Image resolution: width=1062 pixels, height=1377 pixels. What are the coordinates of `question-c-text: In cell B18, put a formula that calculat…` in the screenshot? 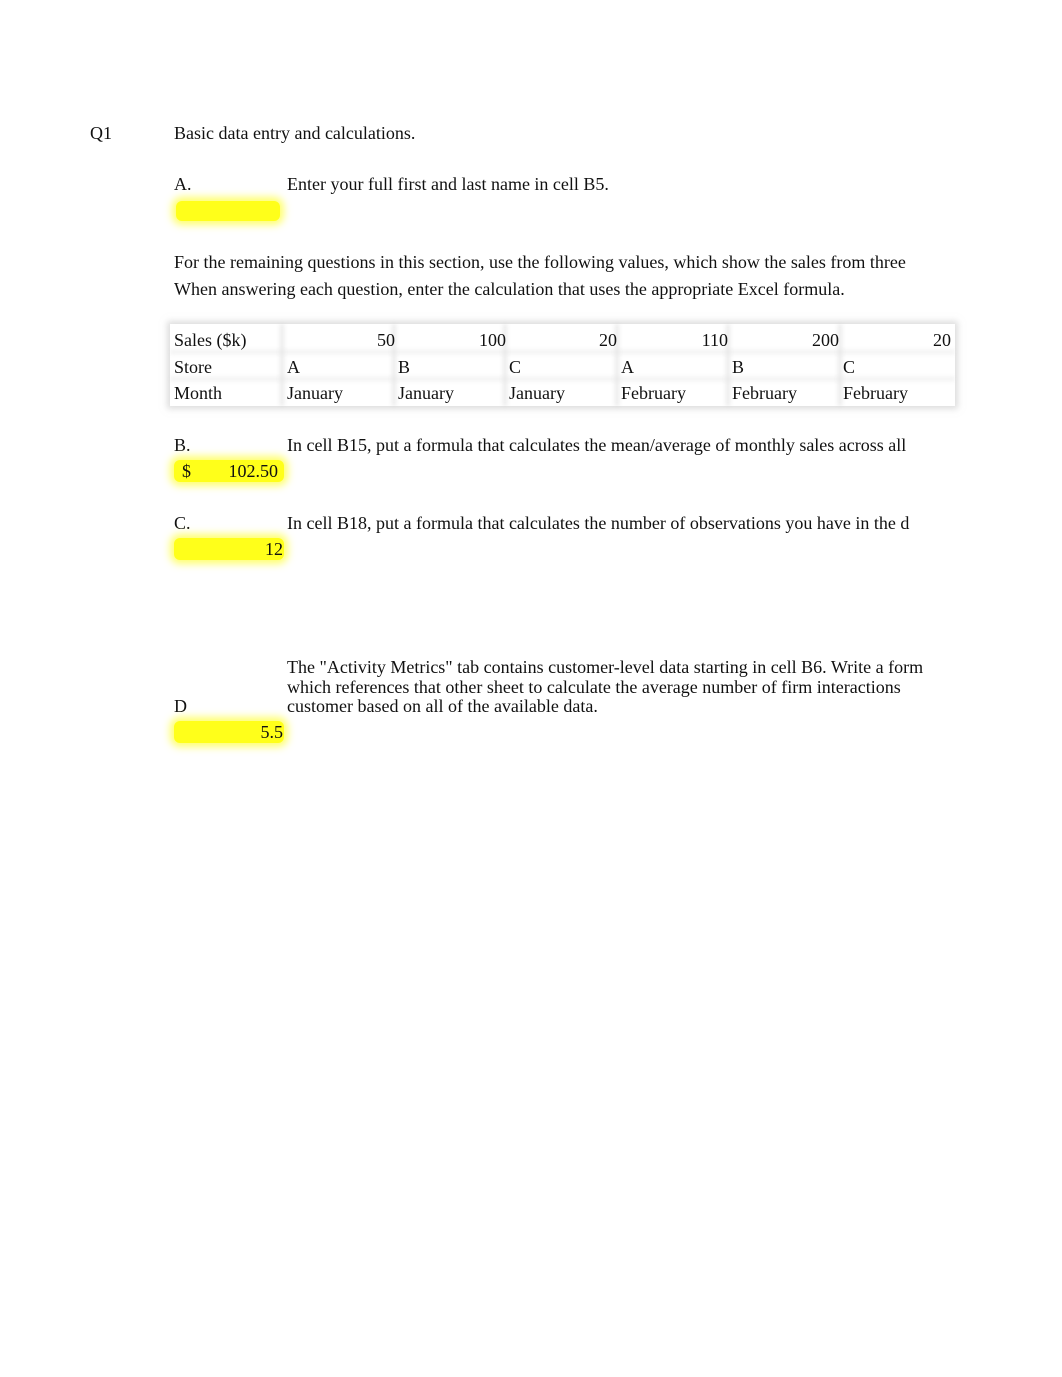 It's located at (598, 523).